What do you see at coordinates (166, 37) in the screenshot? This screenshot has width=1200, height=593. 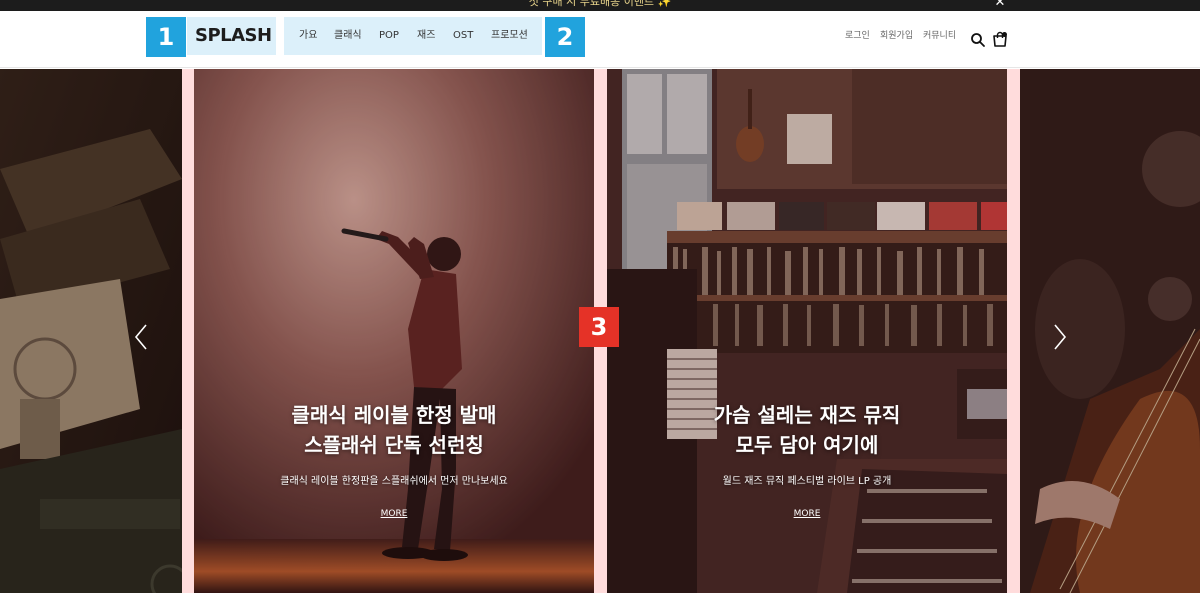 I see `annotation-marker-1: 1` at bounding box center [166, 37].